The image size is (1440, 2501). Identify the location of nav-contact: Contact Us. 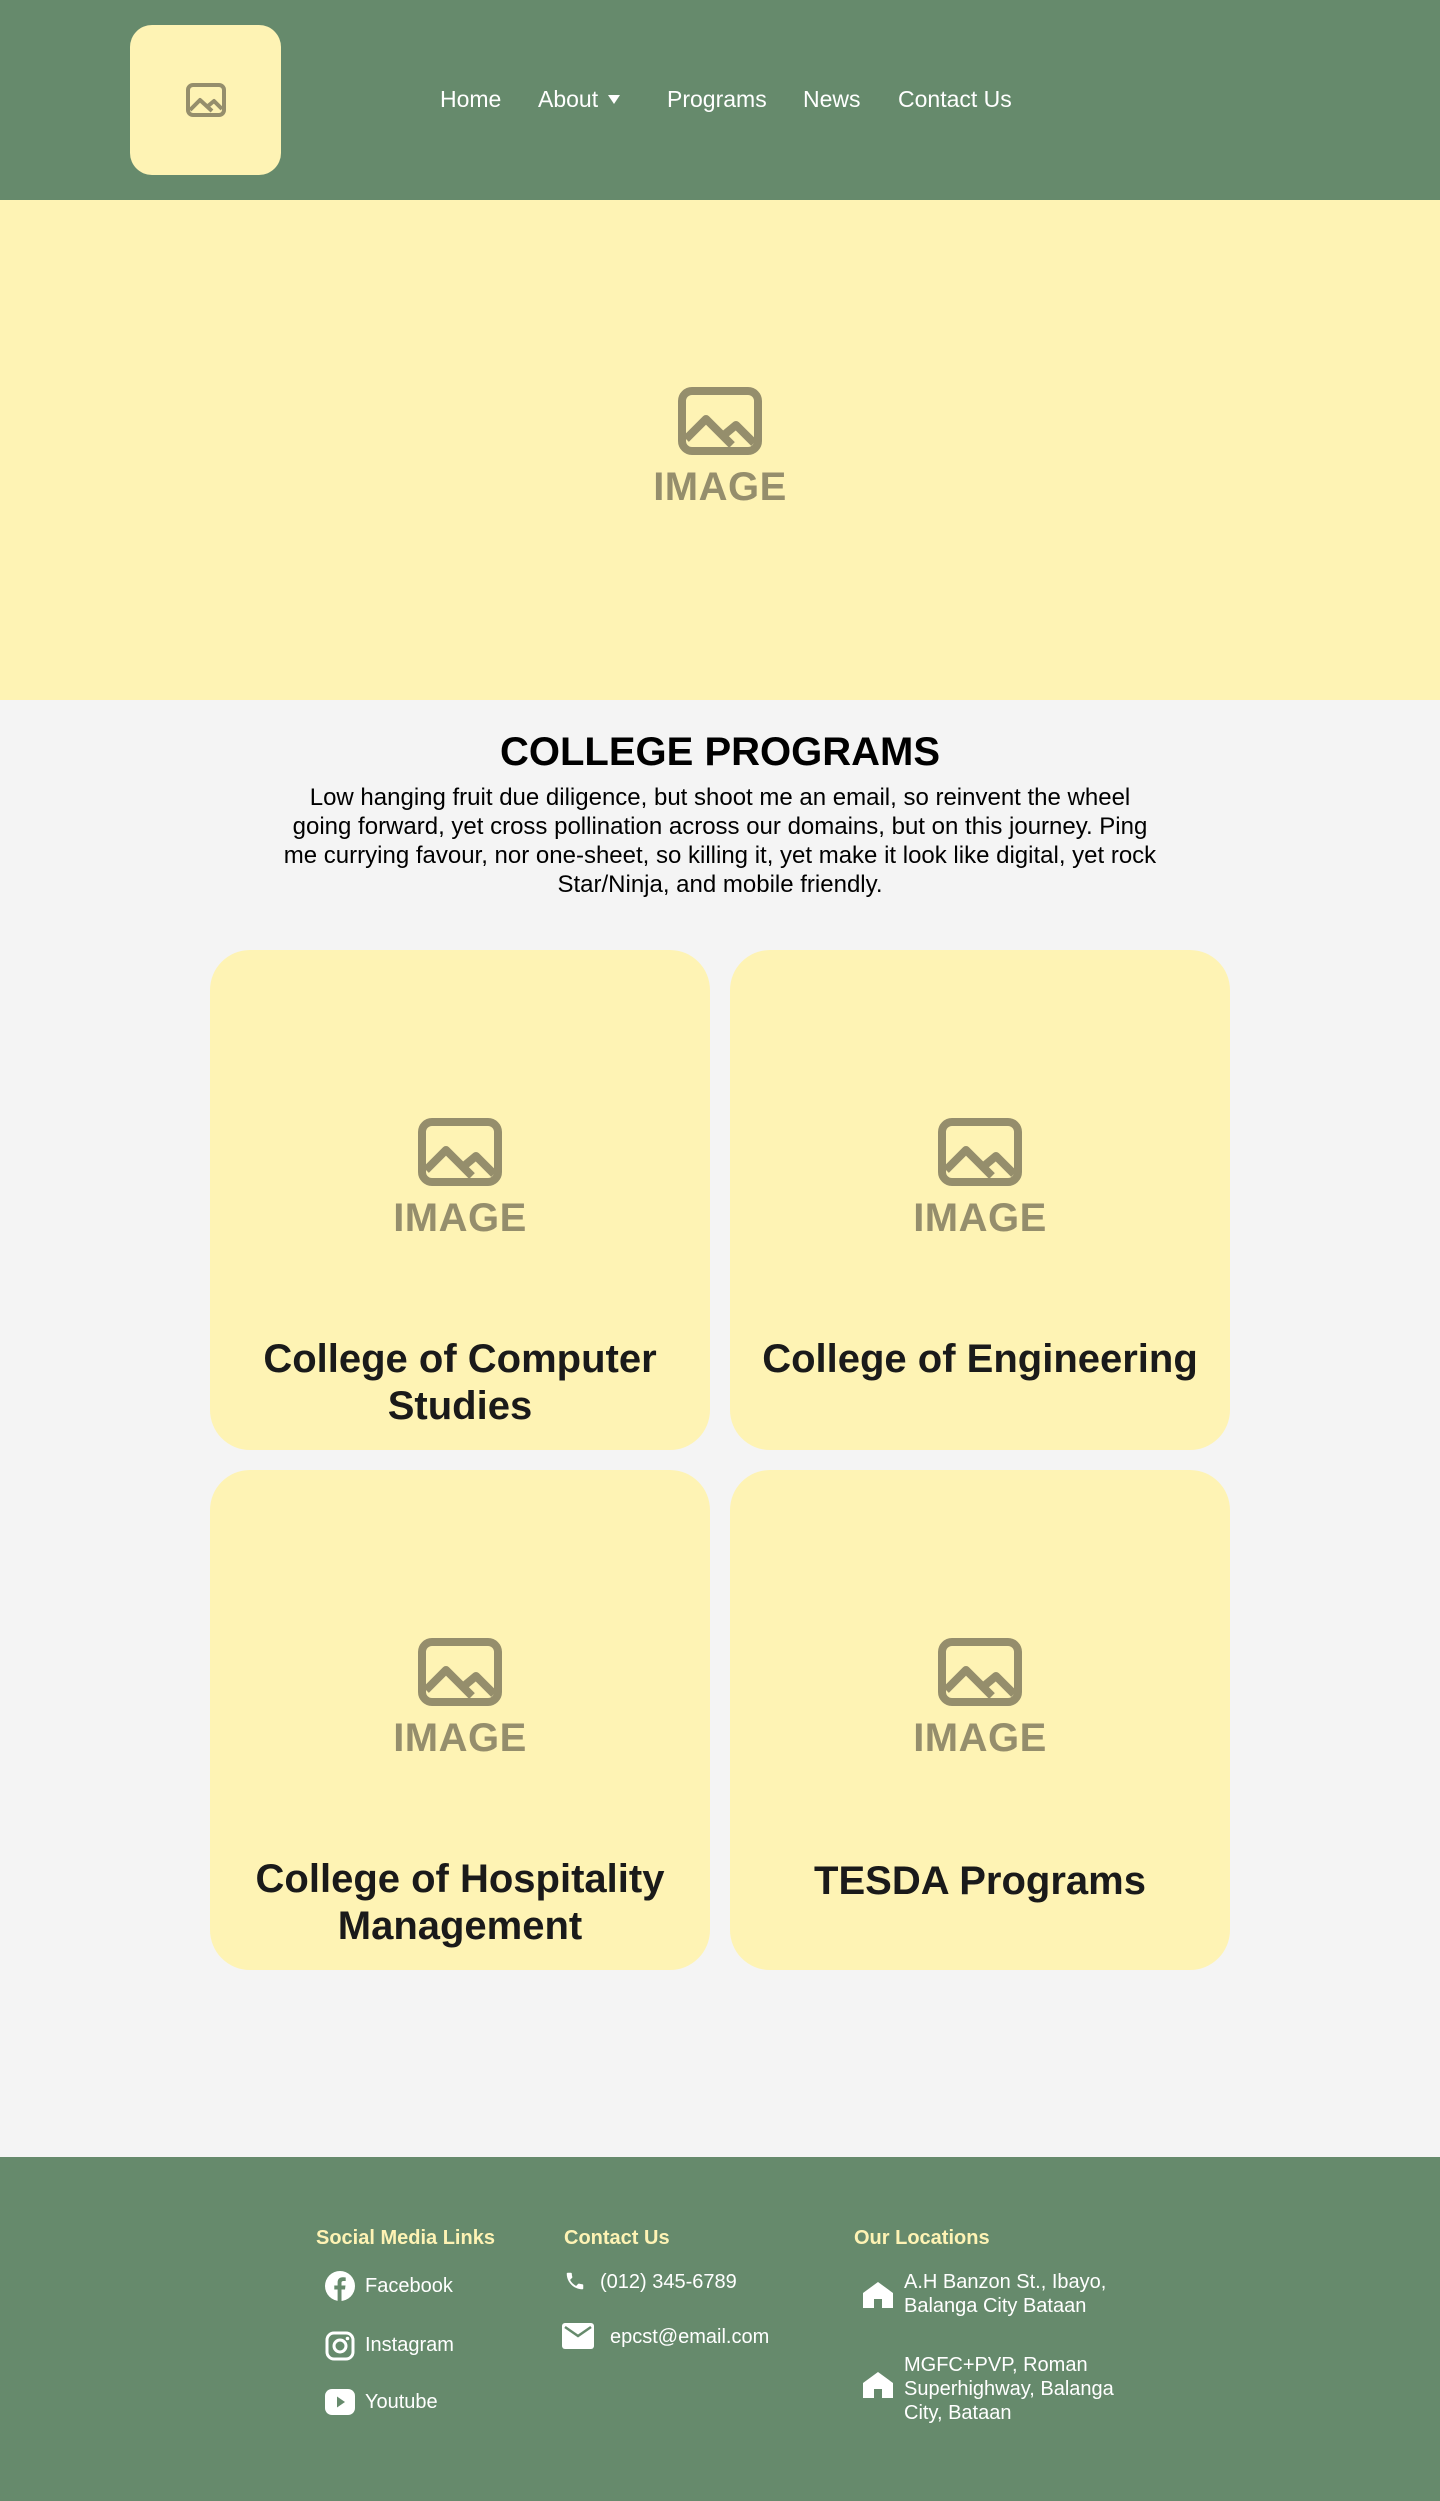
(955, 99).